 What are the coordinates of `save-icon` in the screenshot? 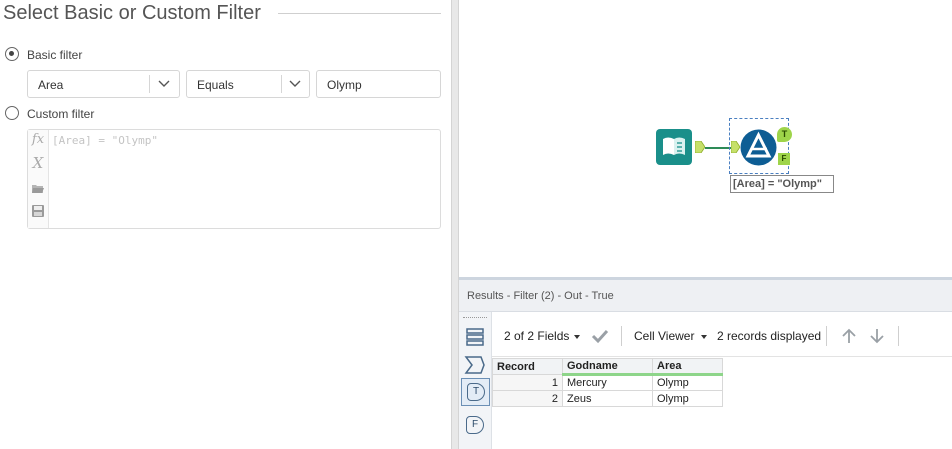 It's located at (38, 211).